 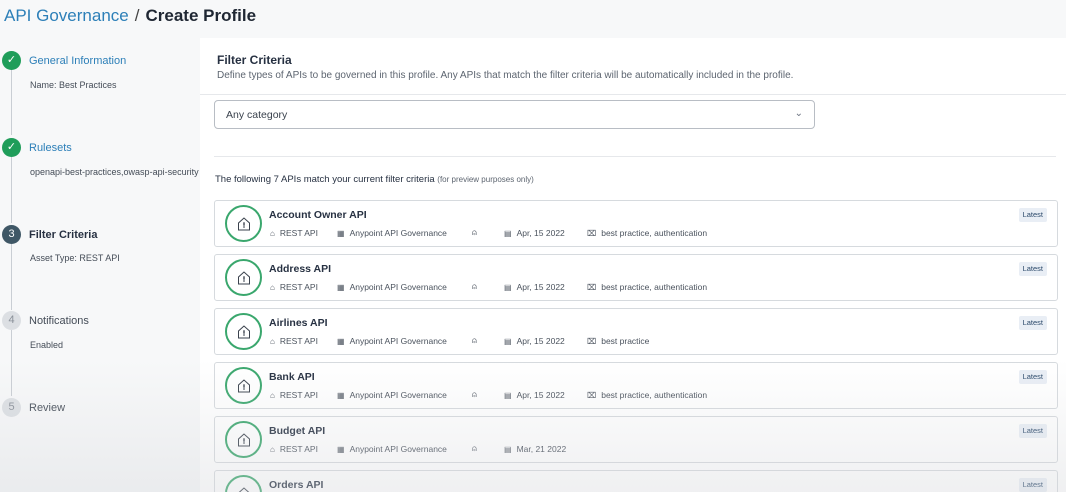 What do you see at coordinates (77, 61) in the screenshot?
I see `step-general-information: General Information` at bounding box center [77, 61].